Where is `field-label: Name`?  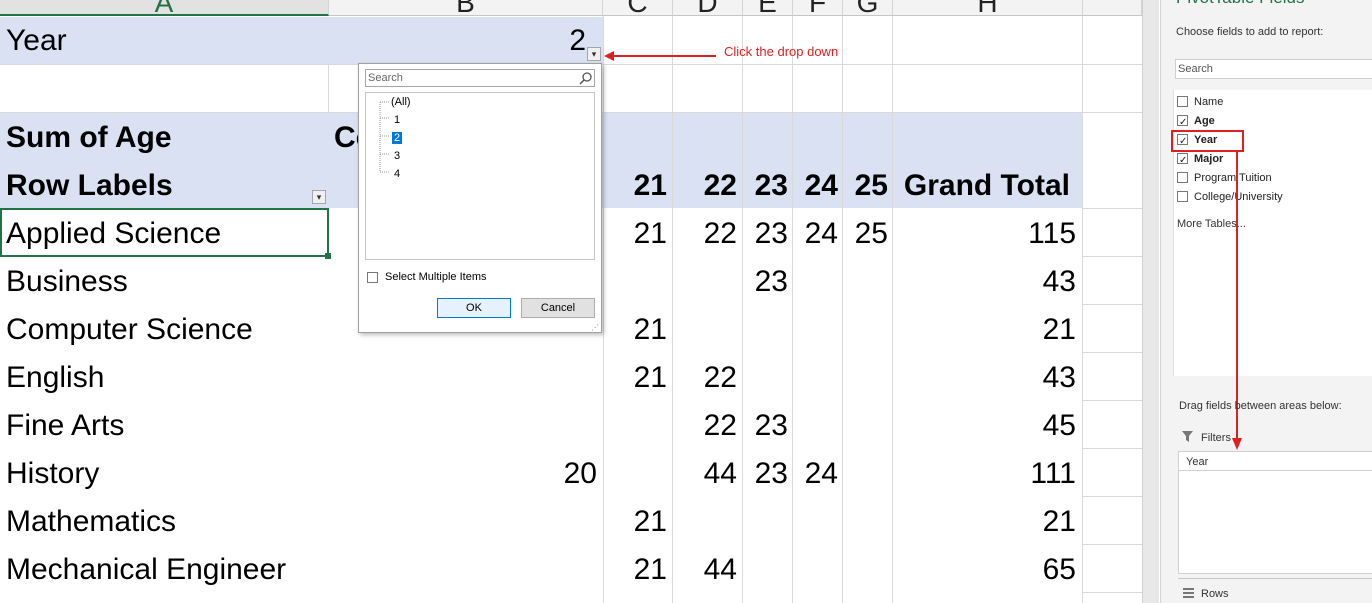 field-label: Name is located at coordinates (1209, 102).